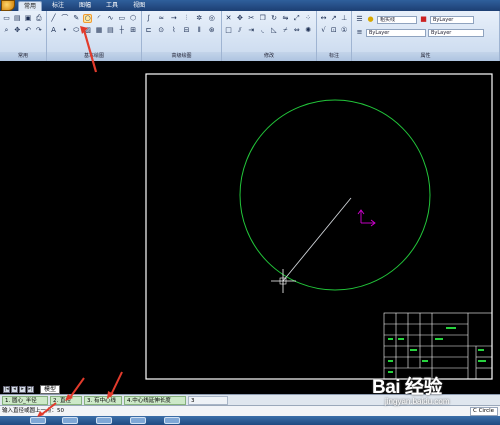  Describe the element at coordinates (38, 30) in the screenshot. I see `redo-icon: ↷` at that location.